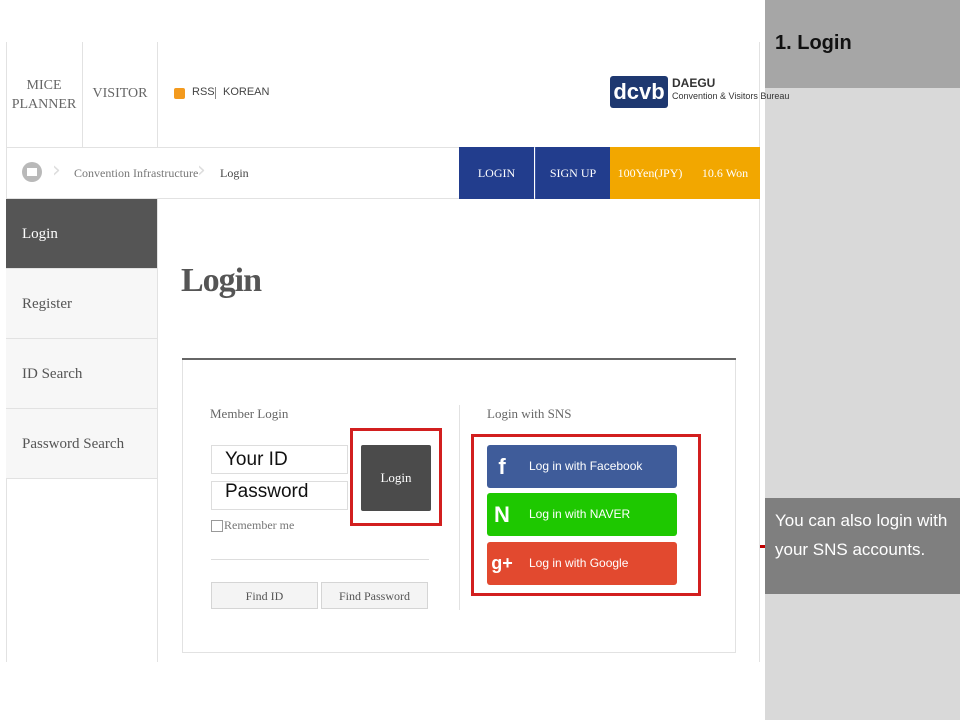  Describe the element at coordinates (264, 595) in the screenshot. I see `find-id-button: Find ID` at that location.